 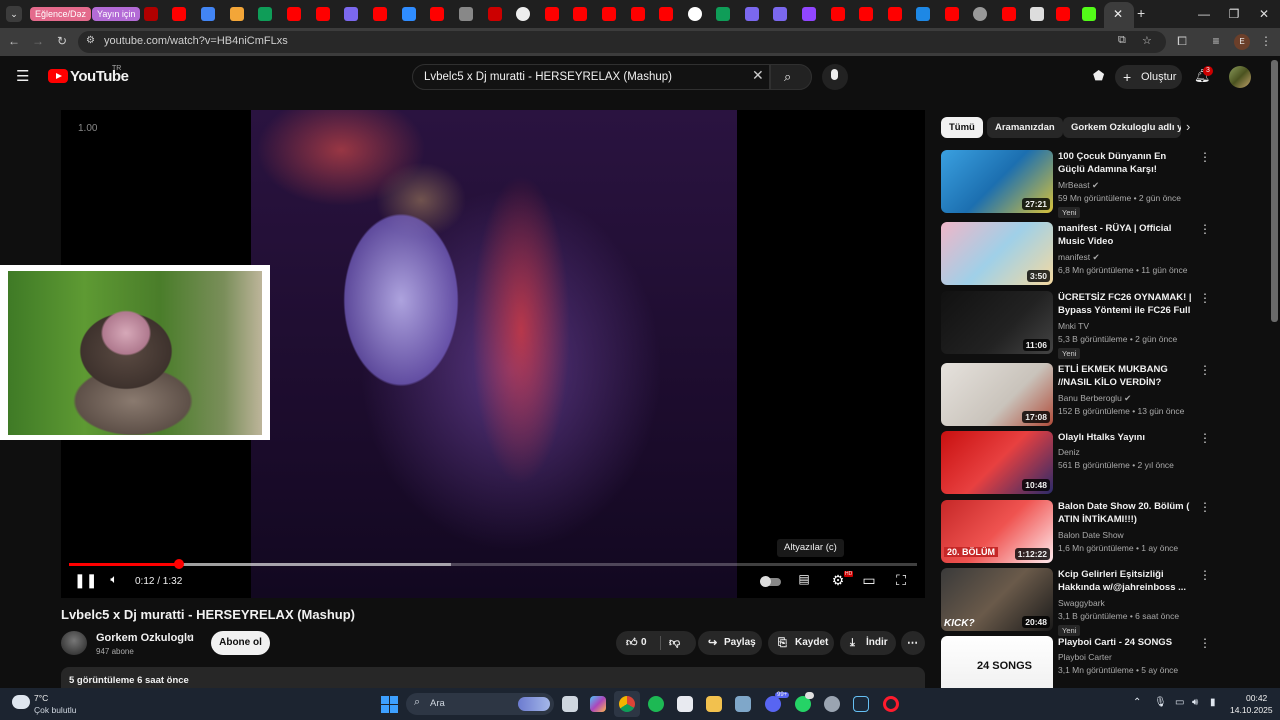 What do you see at coordinates (1137, 702) in the screenshot?
I see `tray-overflow-icon: ⌃` at bounding box center [1137, 702].